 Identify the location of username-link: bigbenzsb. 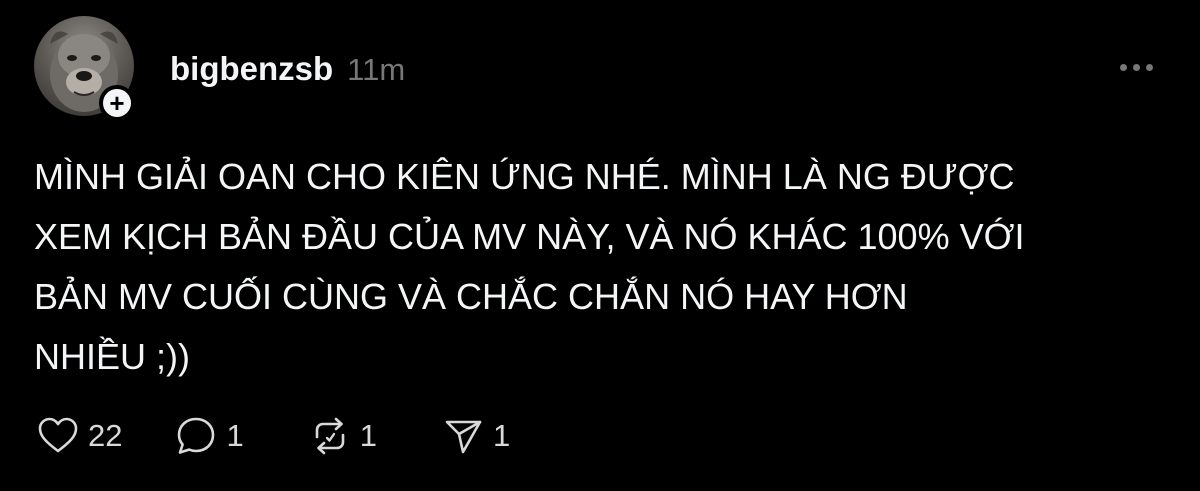
(251, 69).